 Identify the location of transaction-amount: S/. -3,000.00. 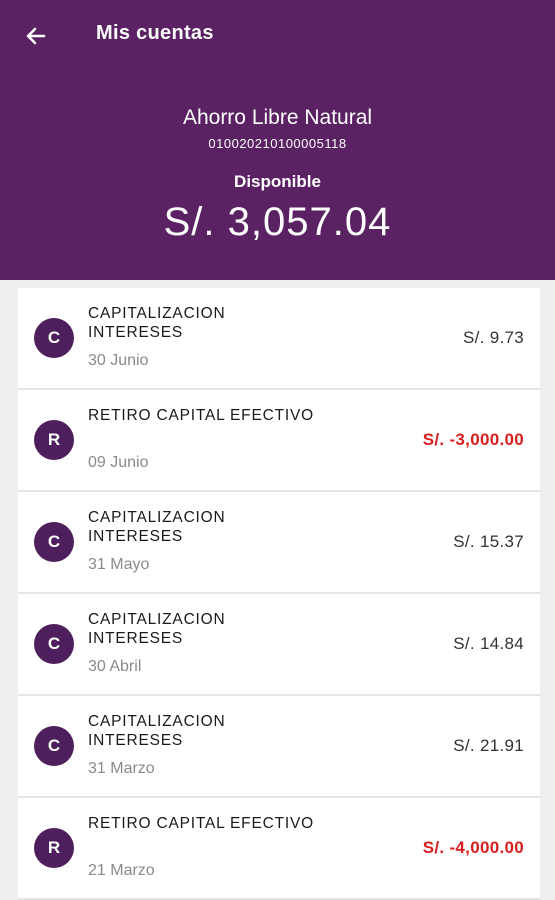
(473, 439).